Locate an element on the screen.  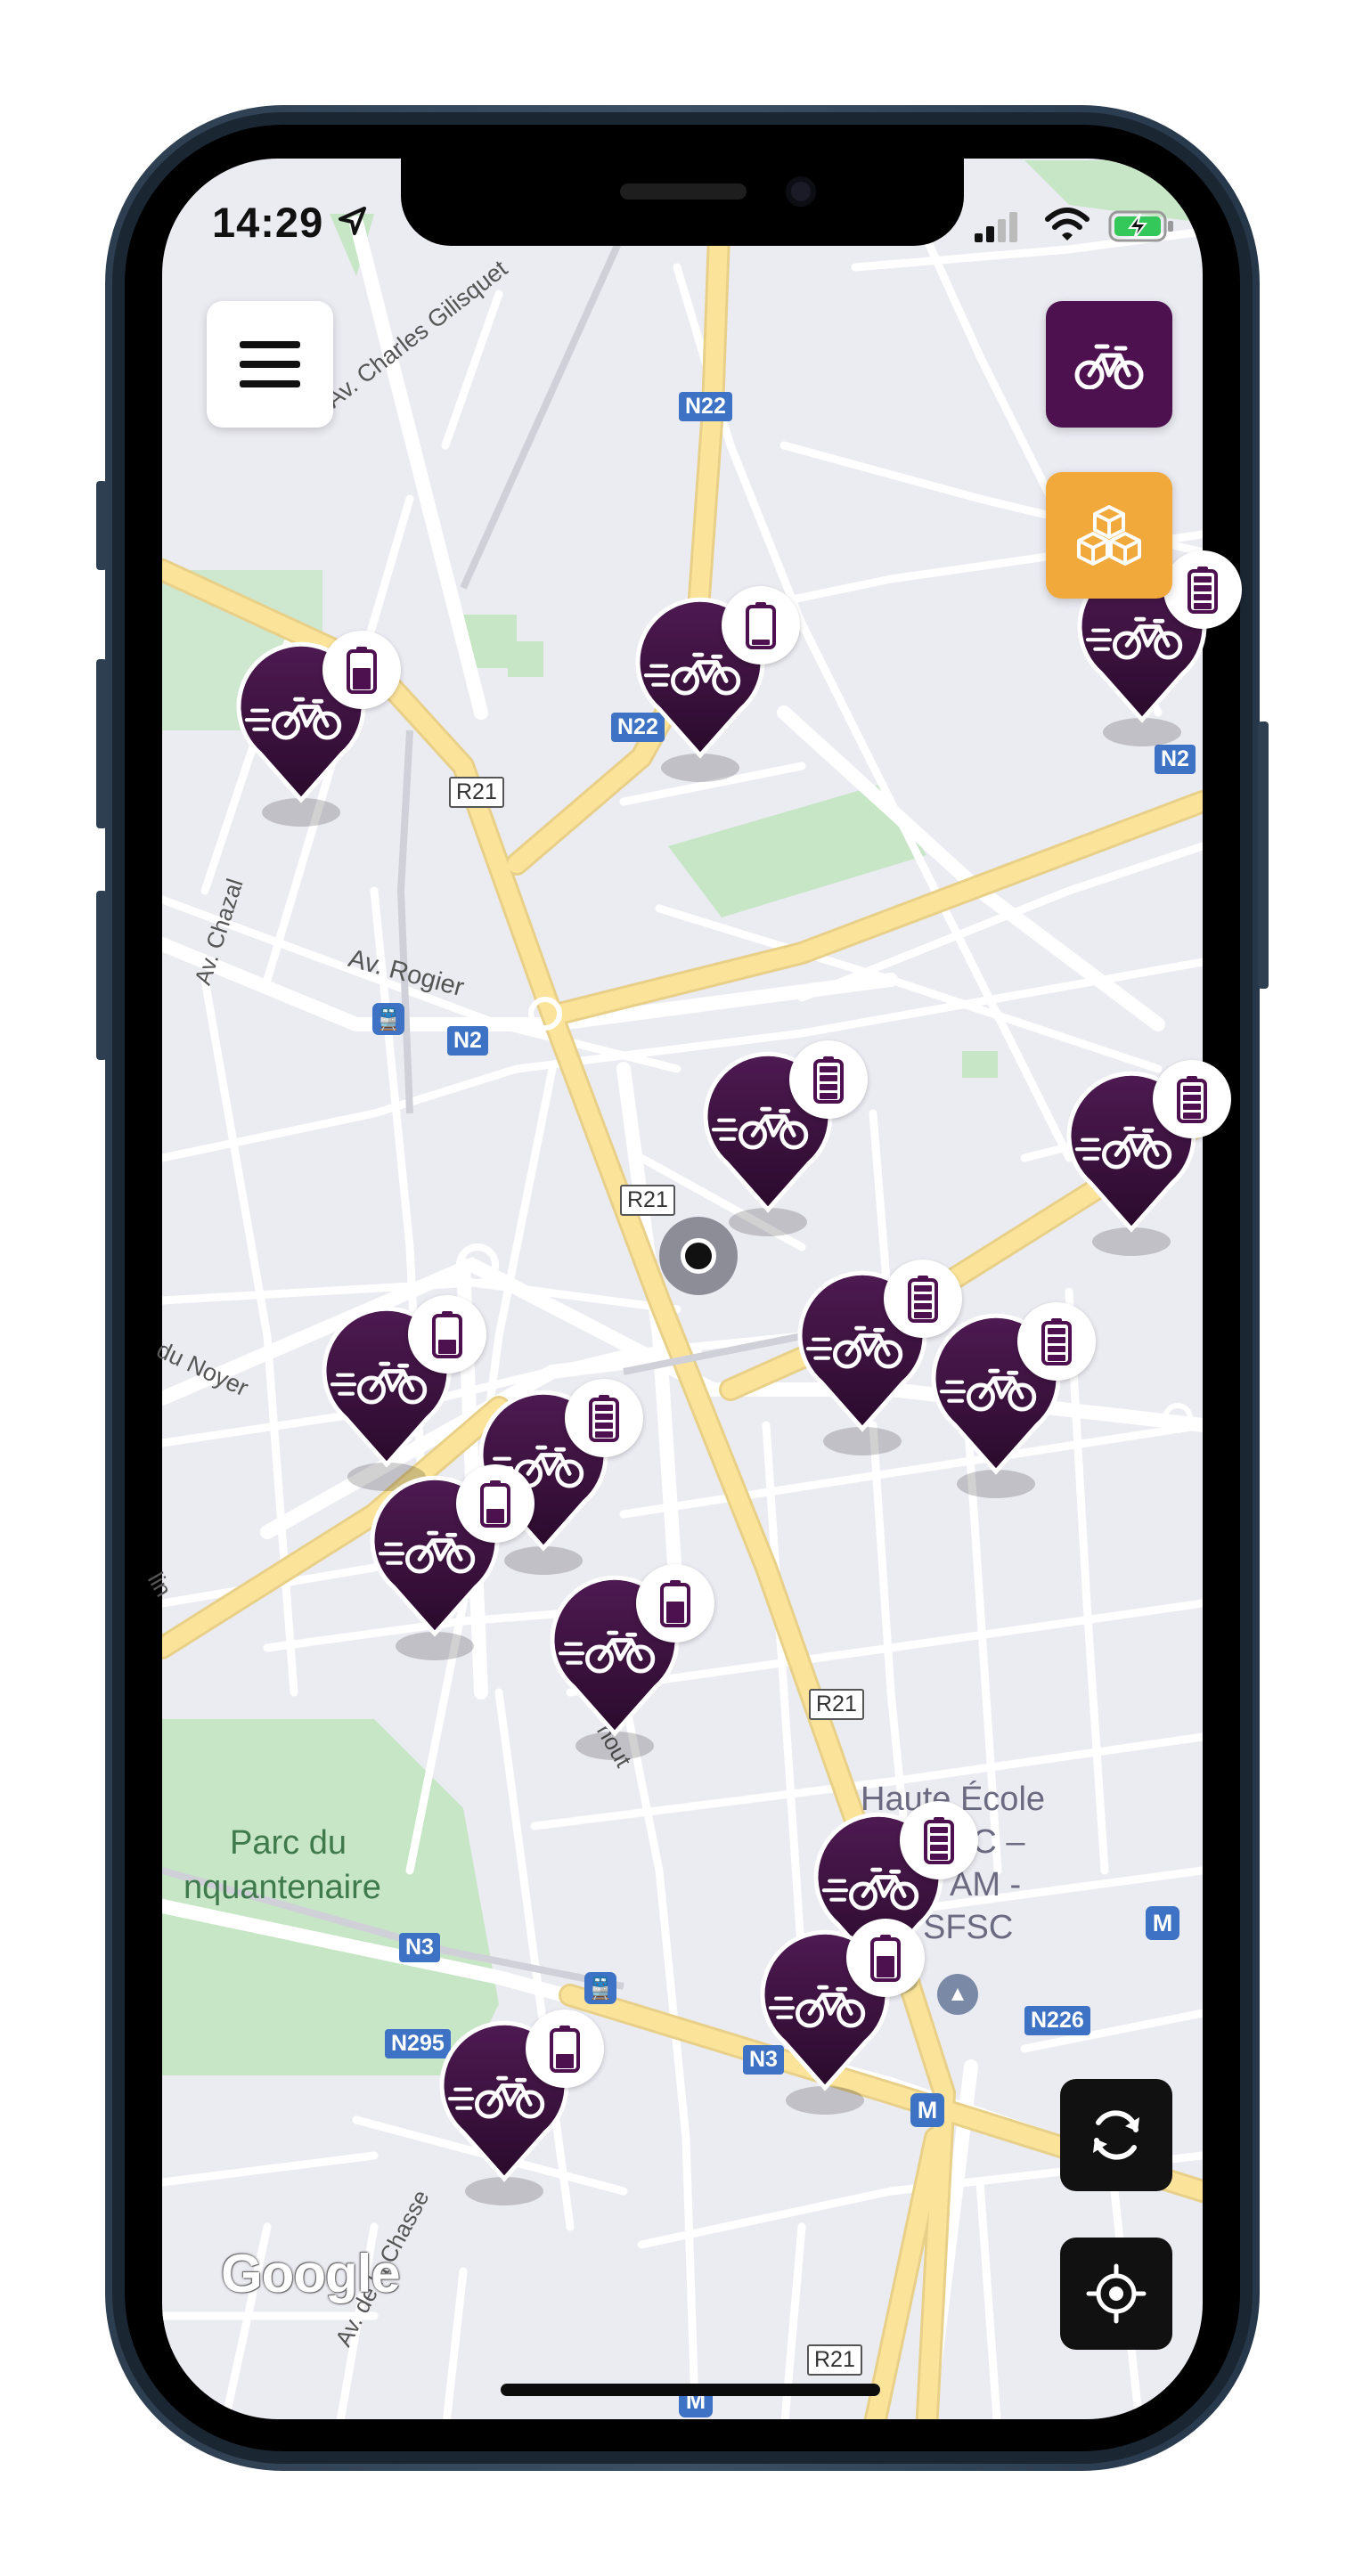
locate-me-button is located at coordinates (1116, 2294).